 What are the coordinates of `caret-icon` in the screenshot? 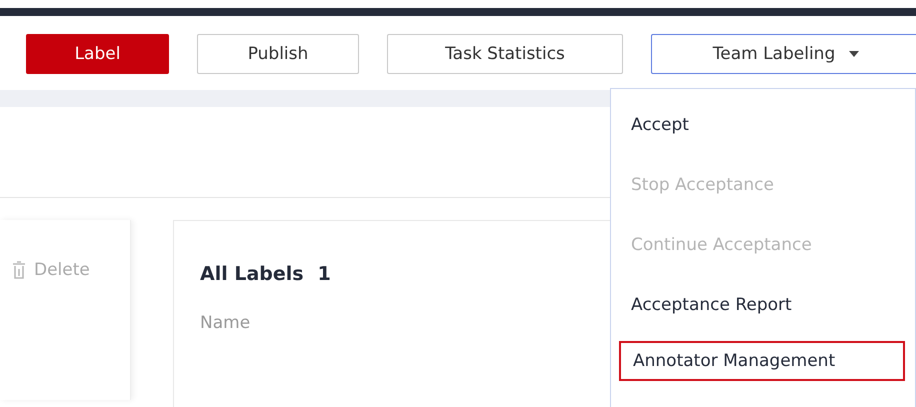 It's located at (854, 54).